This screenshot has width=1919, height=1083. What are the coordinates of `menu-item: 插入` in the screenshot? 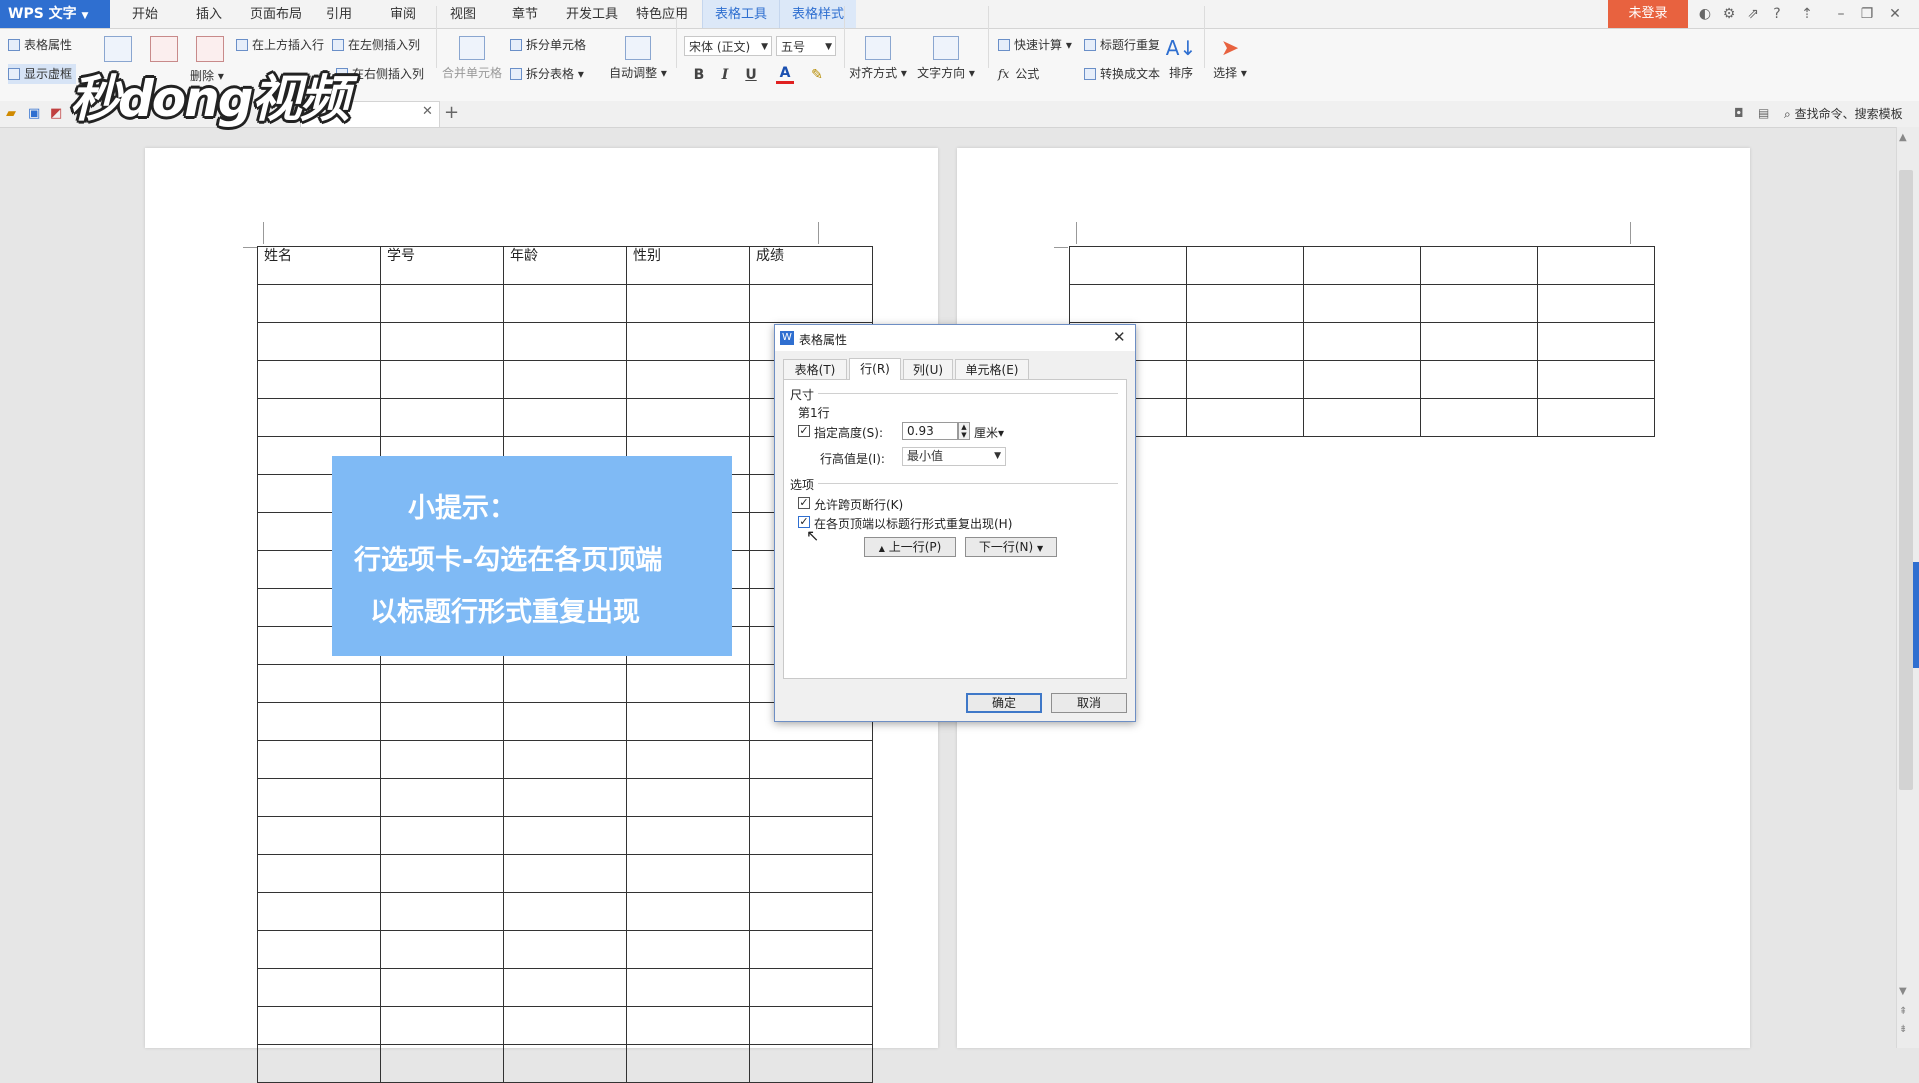 It's located at (209, 14).